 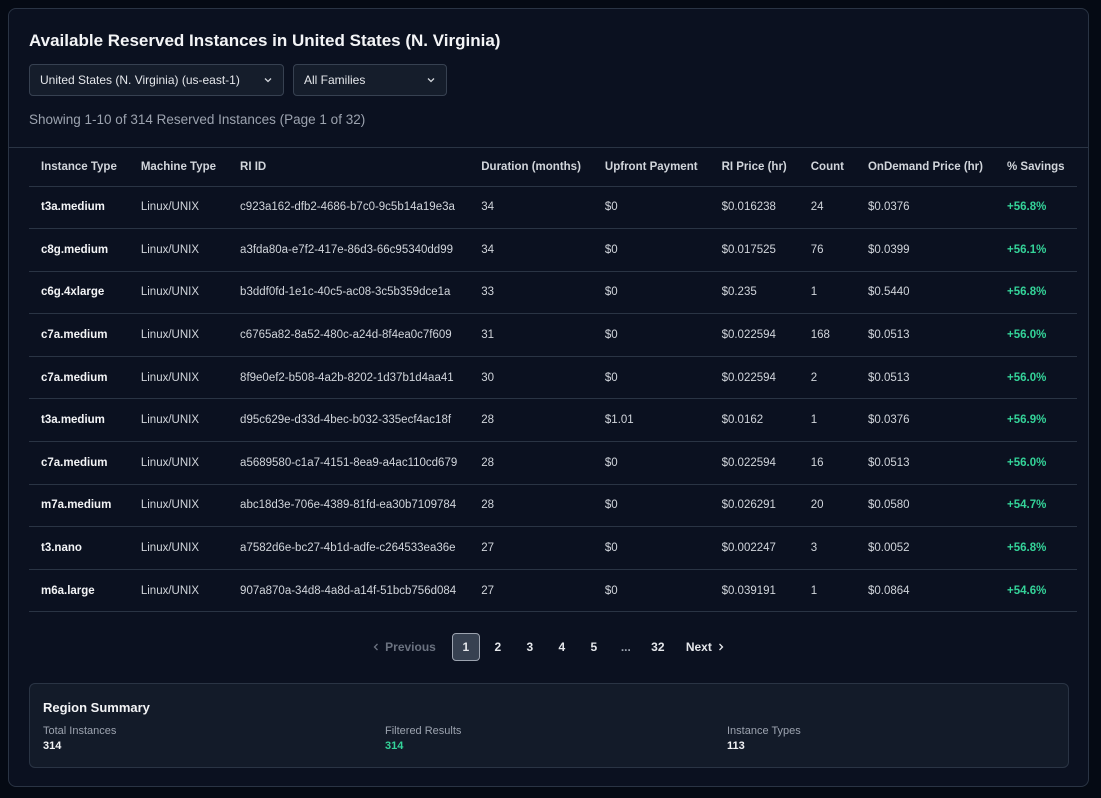 What do you see at coordinates (96, 707) in the screenshot?
I see `summary-title: Region Summary` at bounding box center [96, 707].